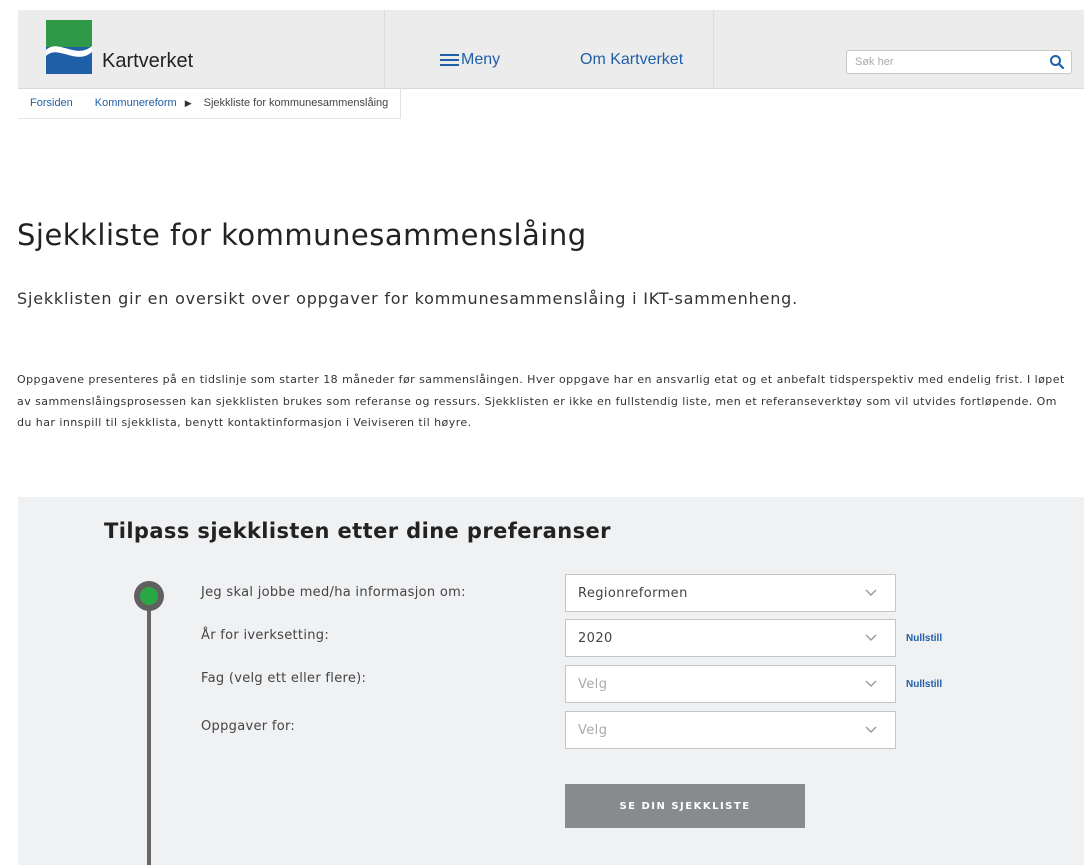 The height and width of the screenshot is (865, 1084). What do you see at coordinates (631, 60) in the screenshot?
I see `about-link: Om Kartverket` at bounding box center [631, 60].